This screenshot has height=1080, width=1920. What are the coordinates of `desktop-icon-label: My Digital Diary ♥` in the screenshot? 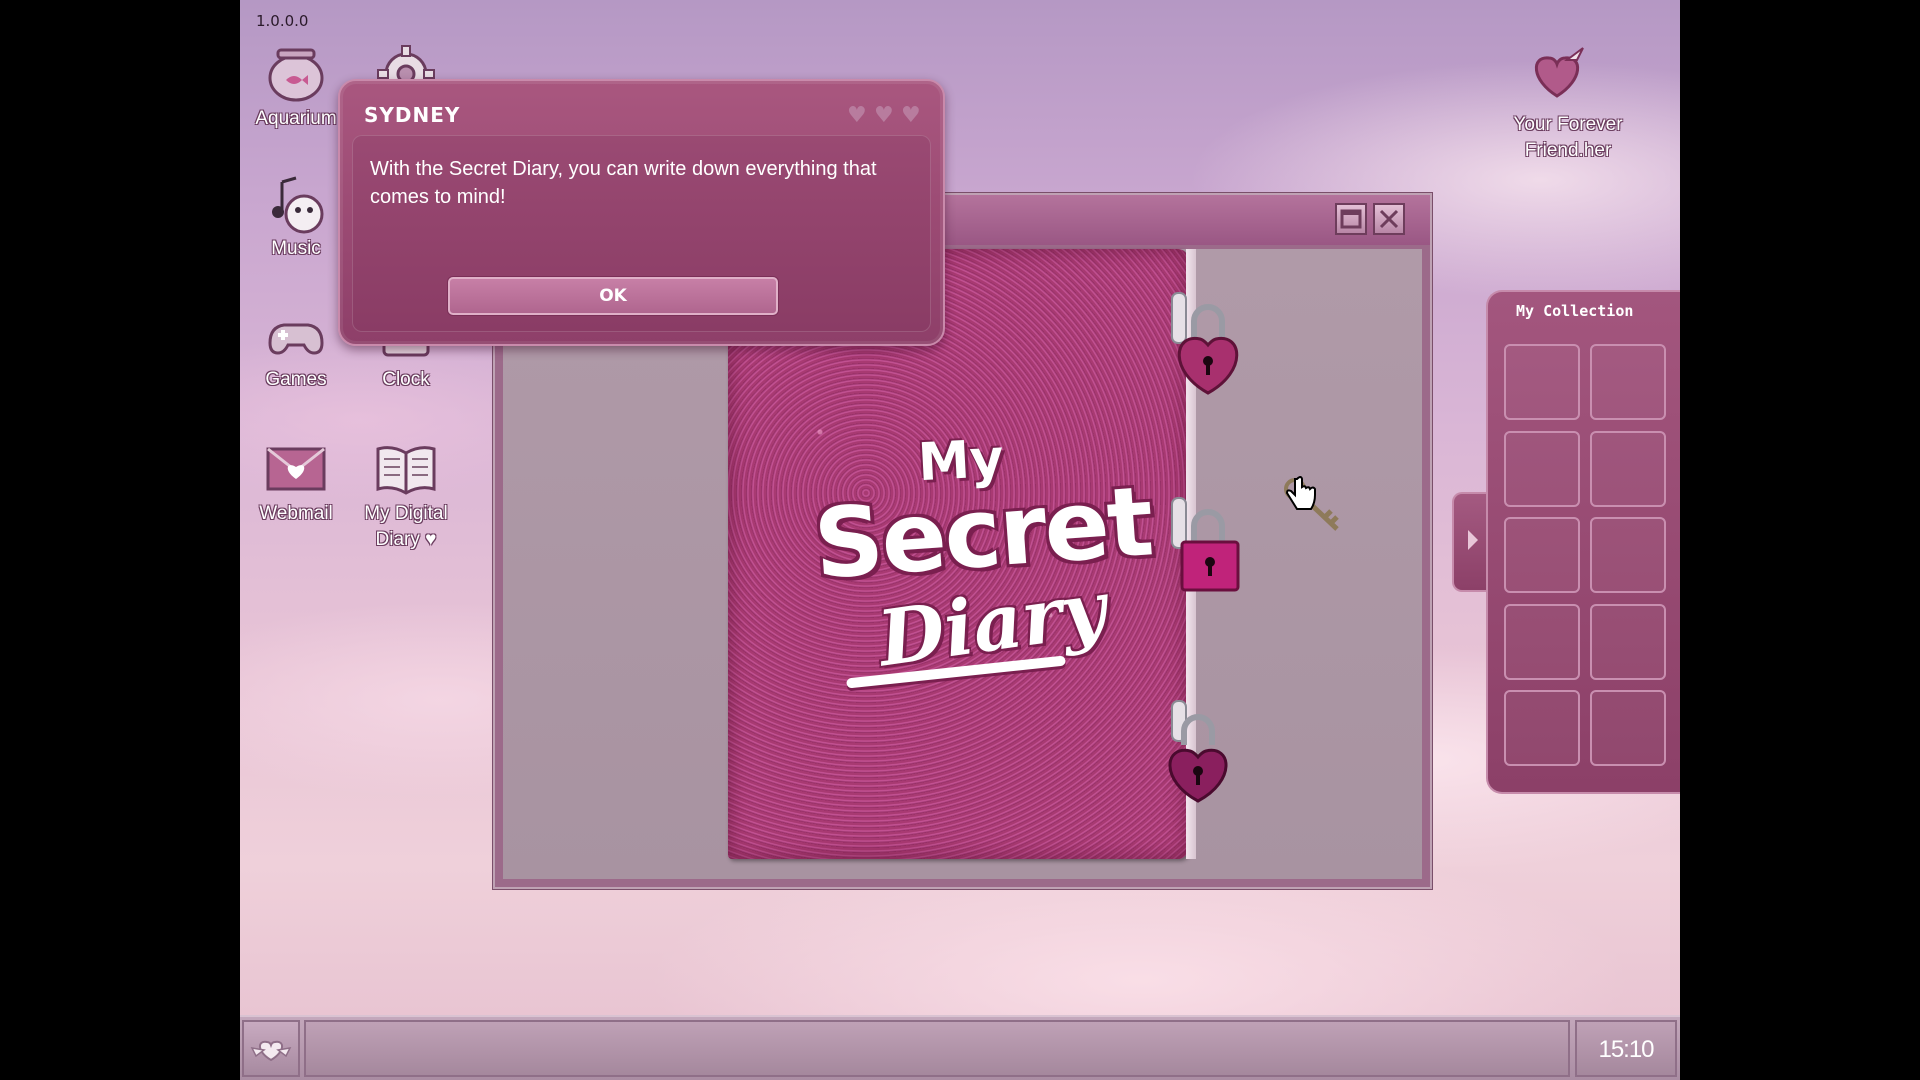 It's located at (406, 526).